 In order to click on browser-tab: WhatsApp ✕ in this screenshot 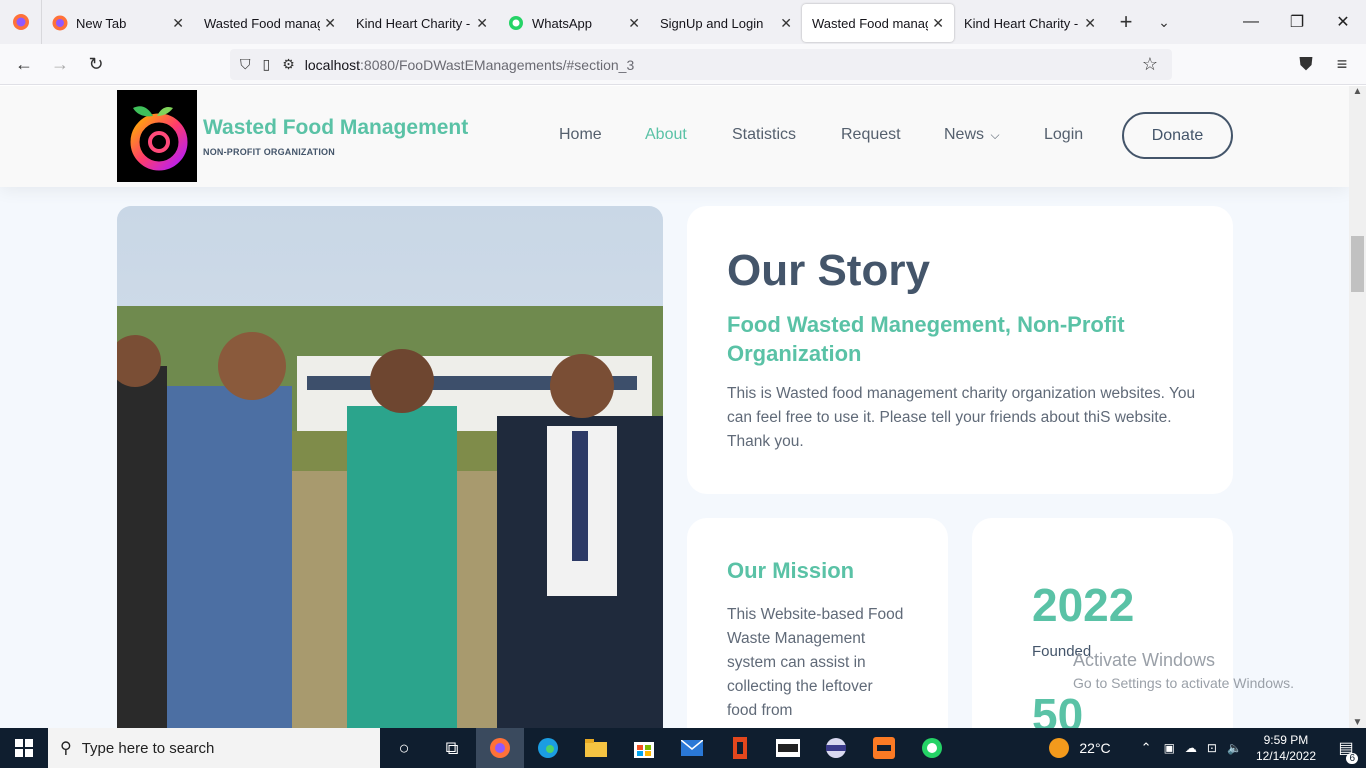, I will do `click(574, 23)`.